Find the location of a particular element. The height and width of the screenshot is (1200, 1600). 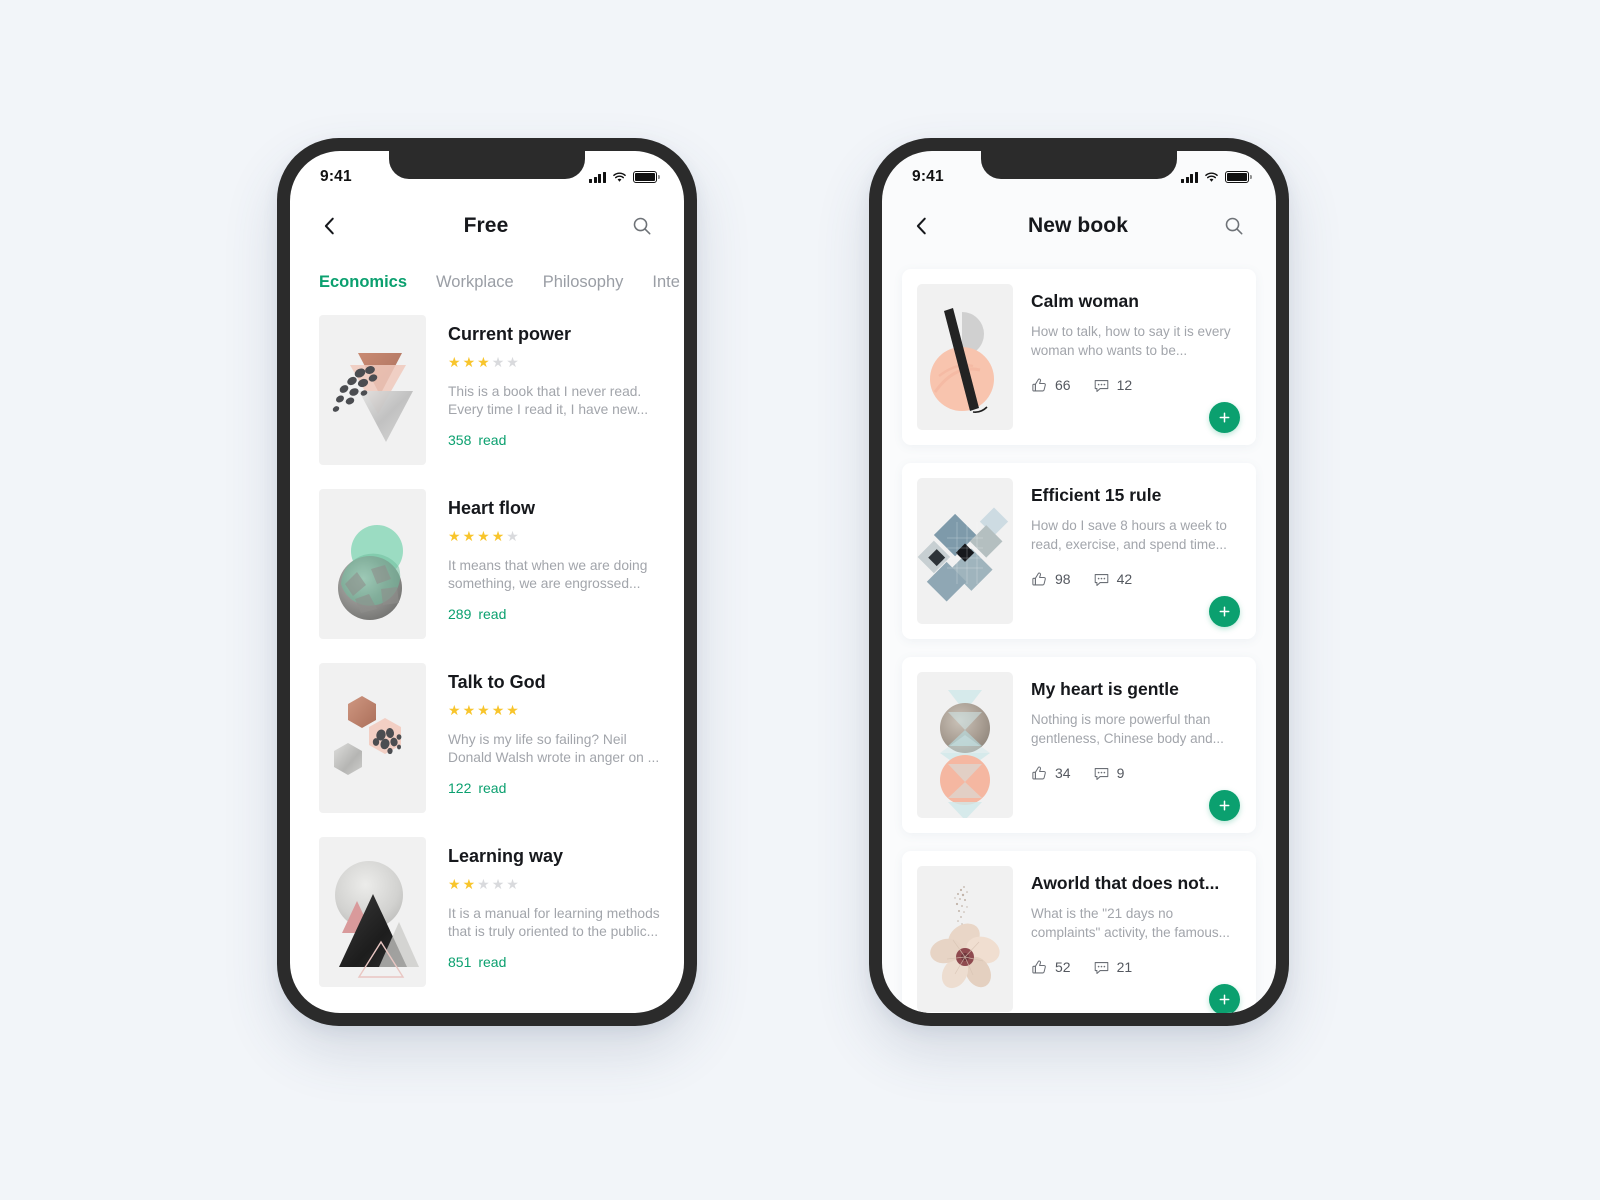

like-button: 66 is located at coordinates (1051, 385).